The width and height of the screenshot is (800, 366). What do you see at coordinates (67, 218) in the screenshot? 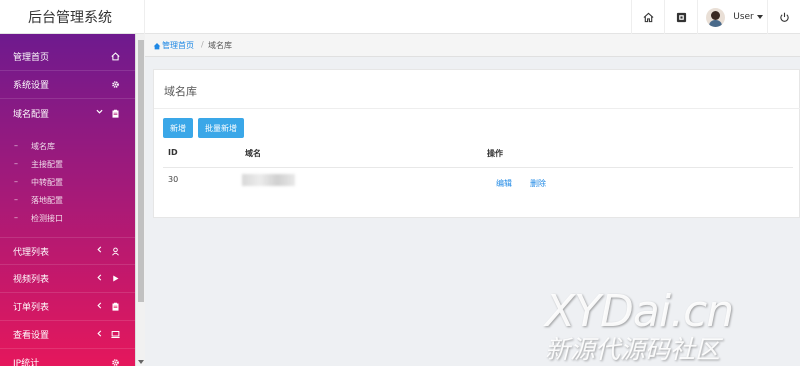
I see `sidebar-subitem-check-api: – 检测接口` at bounding box center [67, 218].